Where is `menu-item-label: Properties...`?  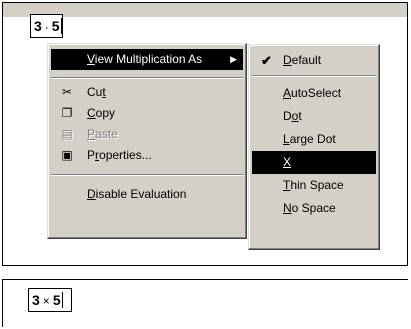 menu-item-label: Properties... is located at coordinates (119, 155).